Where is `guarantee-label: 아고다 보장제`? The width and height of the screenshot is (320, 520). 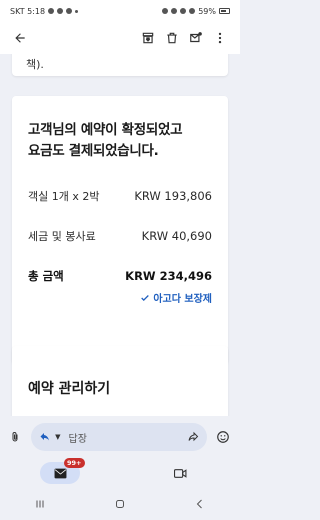
guarantee-label: 아고다 보장제 is located at coordinates (182, 299).